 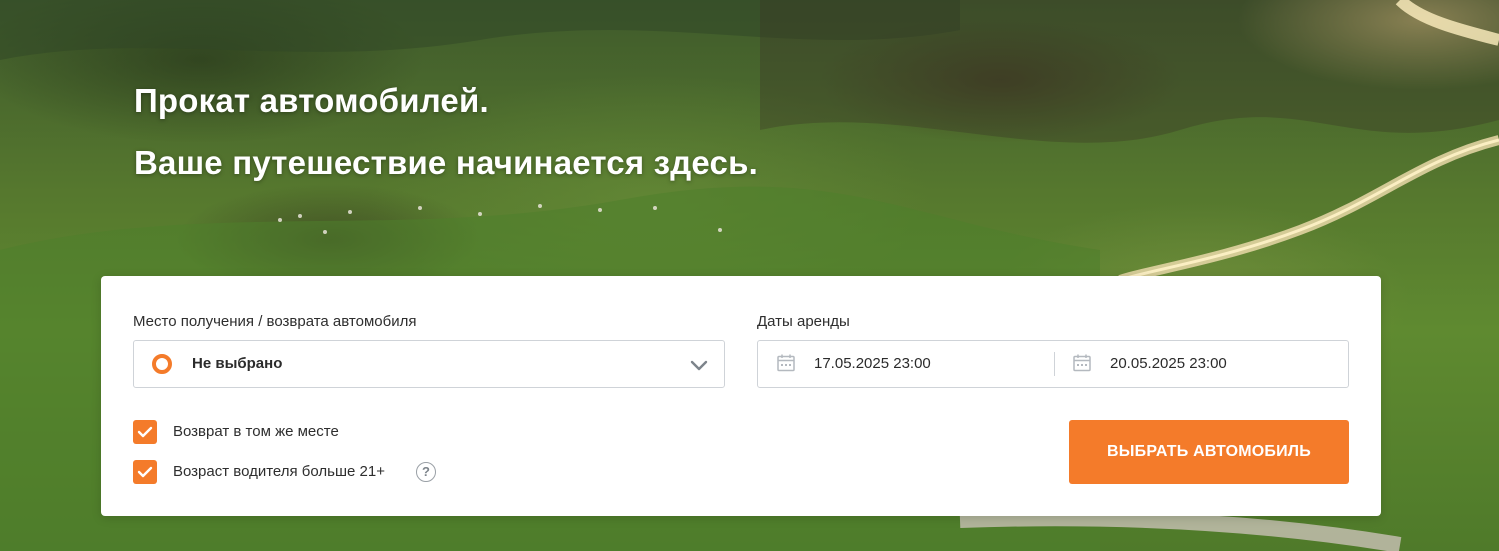 What do you see at coordinates (429, 364) in the screenshot?
I see `location-select: Не выбрано` at bounding box center [429, 364].